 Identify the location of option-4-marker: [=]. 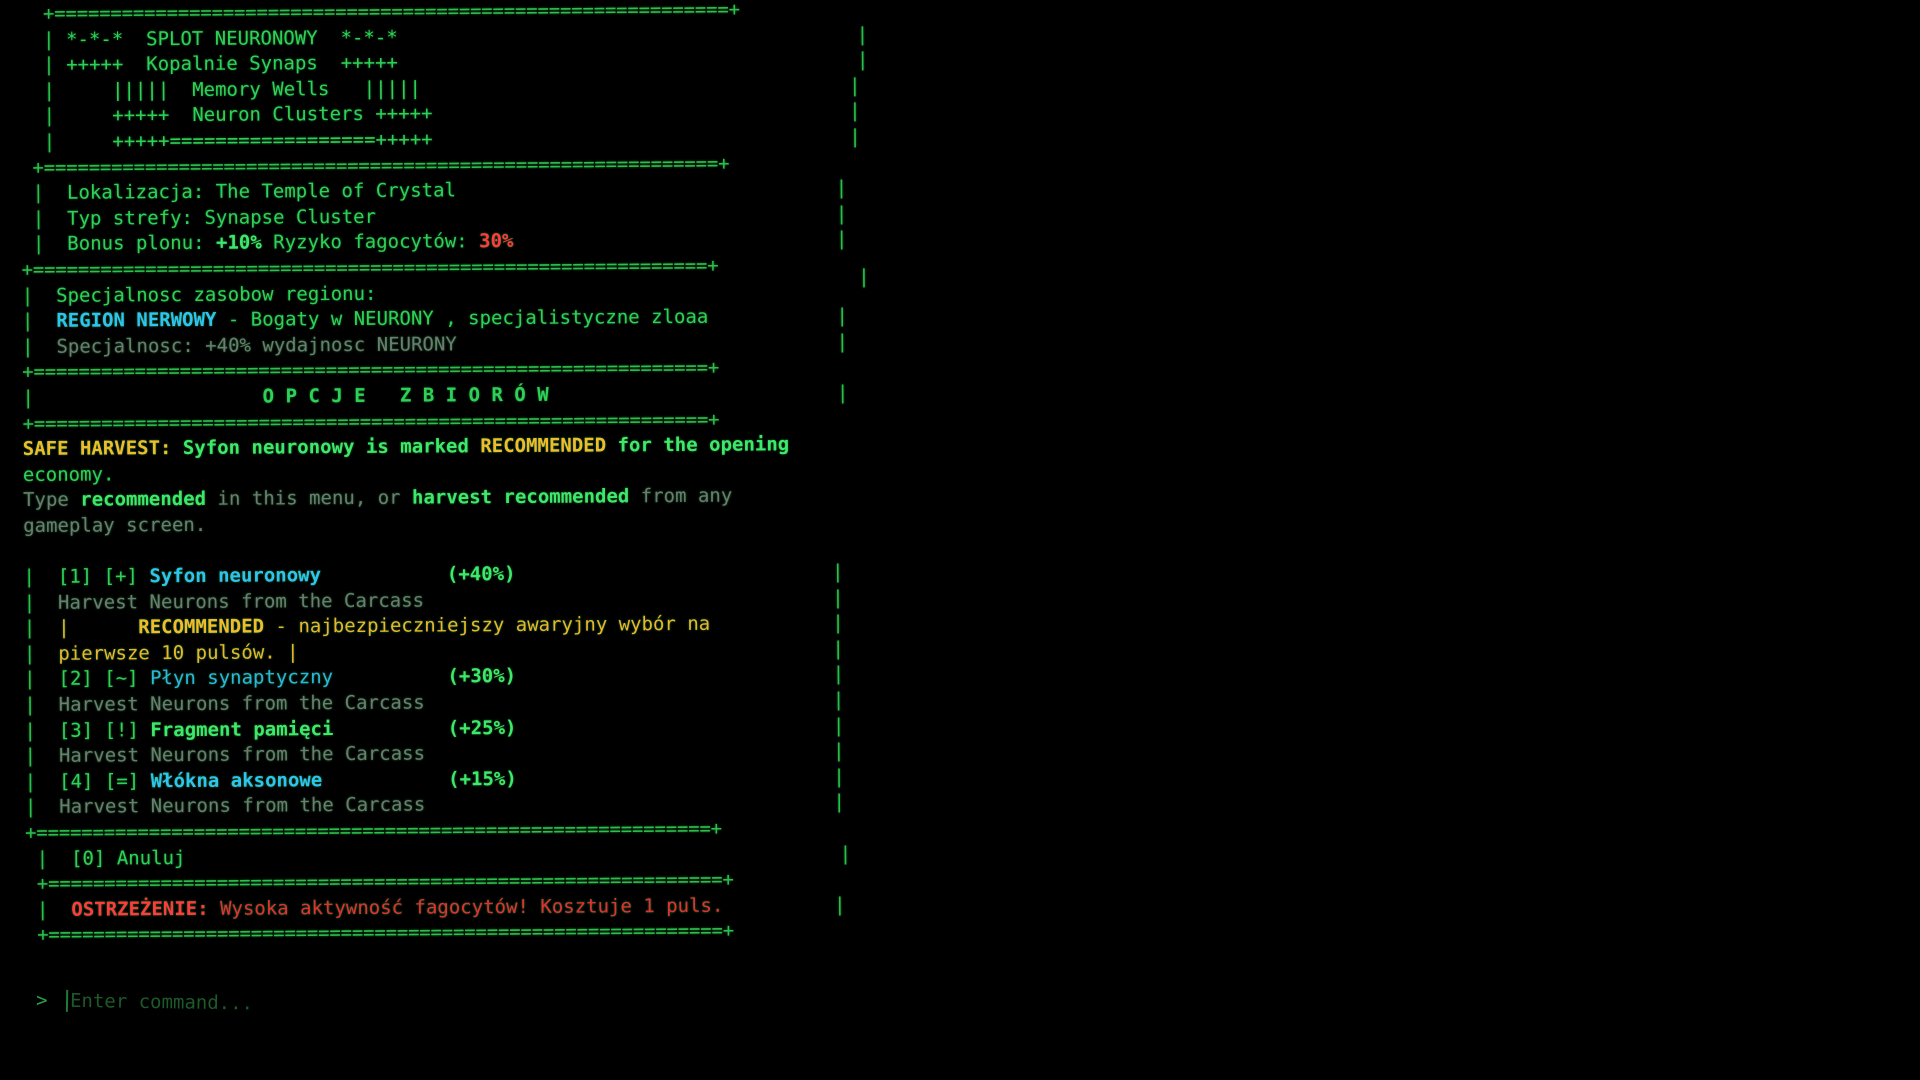
(122, 781).